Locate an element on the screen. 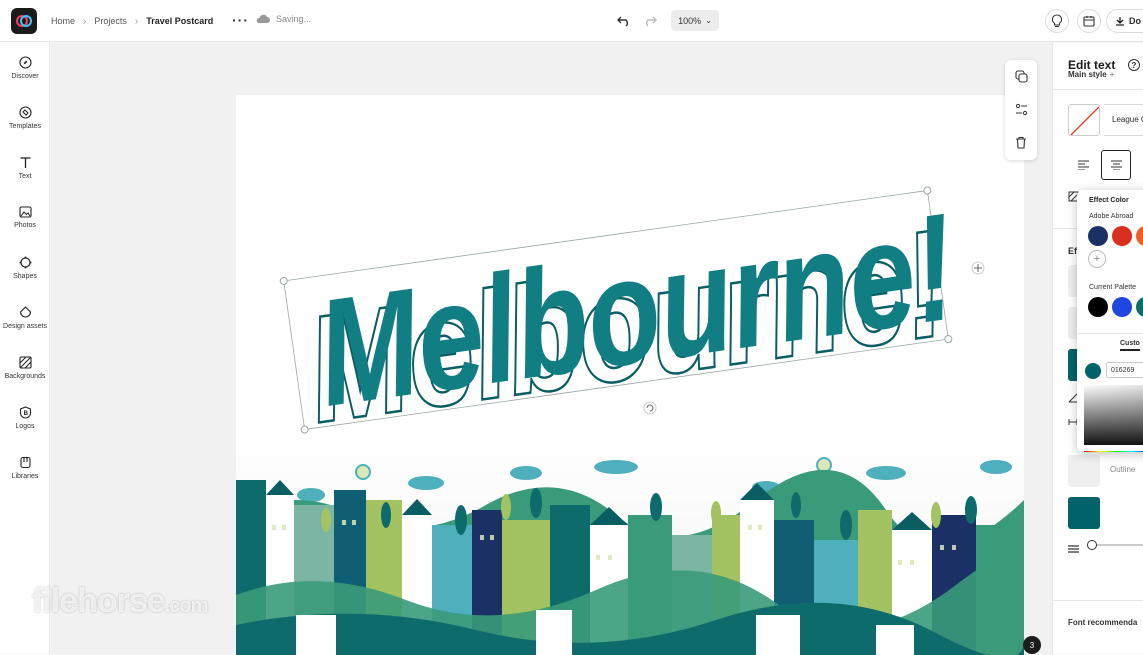 The height and width of the screenshot is (655, 1143). rail-discover: Discover is located at coordinates (25, 76).